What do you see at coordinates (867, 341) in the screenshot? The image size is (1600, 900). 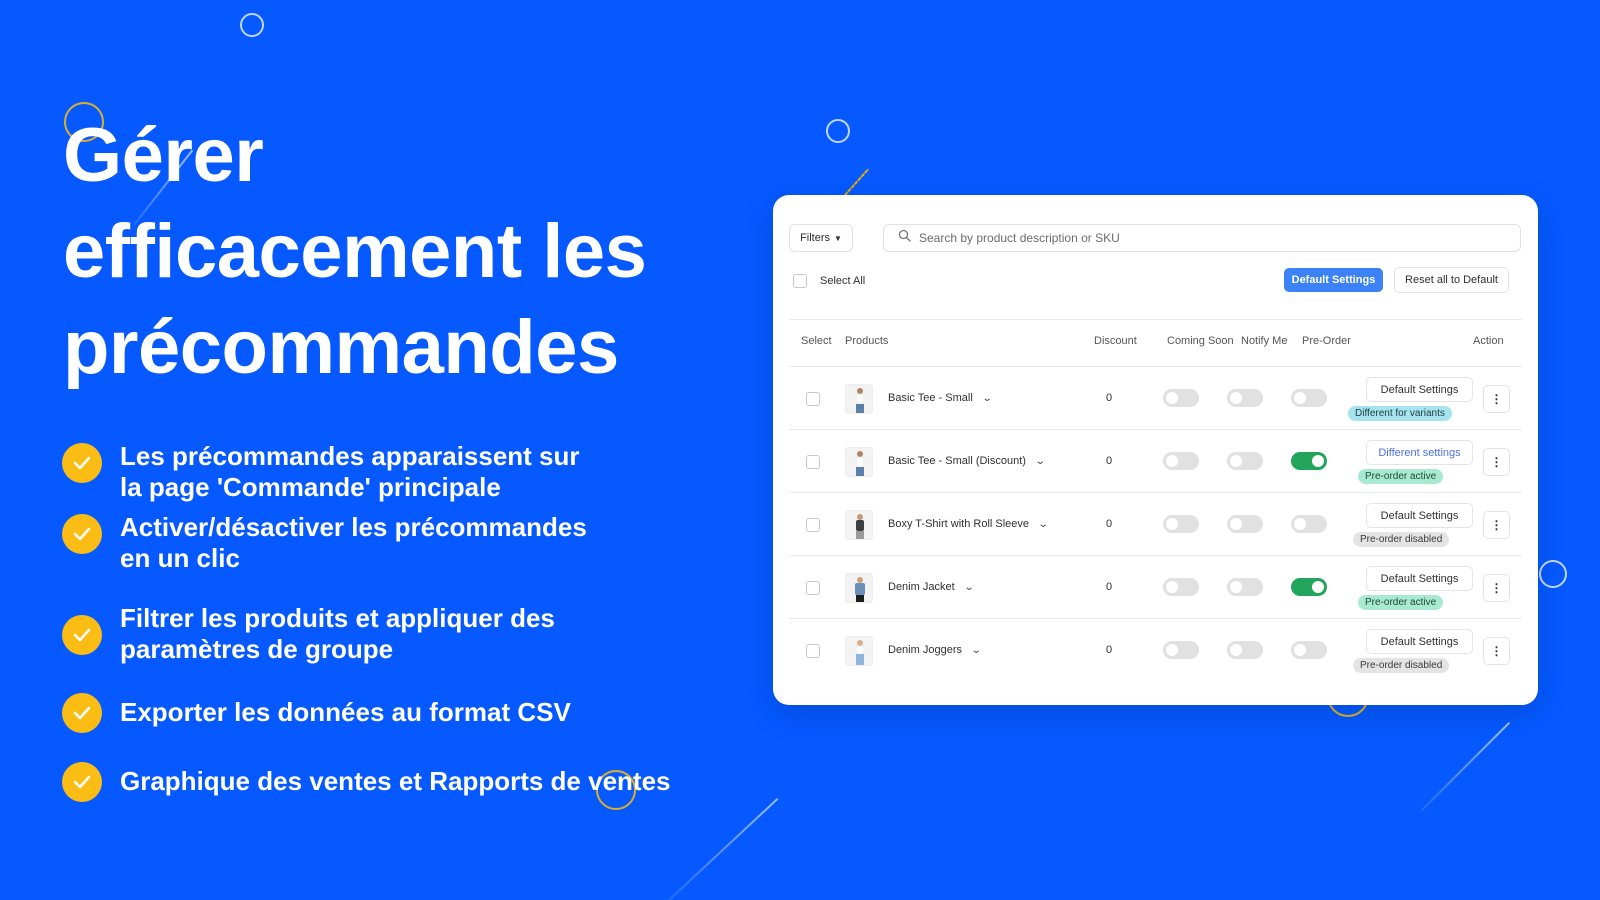 I see `column-header-products: Products` at bounding box center [867, 341].